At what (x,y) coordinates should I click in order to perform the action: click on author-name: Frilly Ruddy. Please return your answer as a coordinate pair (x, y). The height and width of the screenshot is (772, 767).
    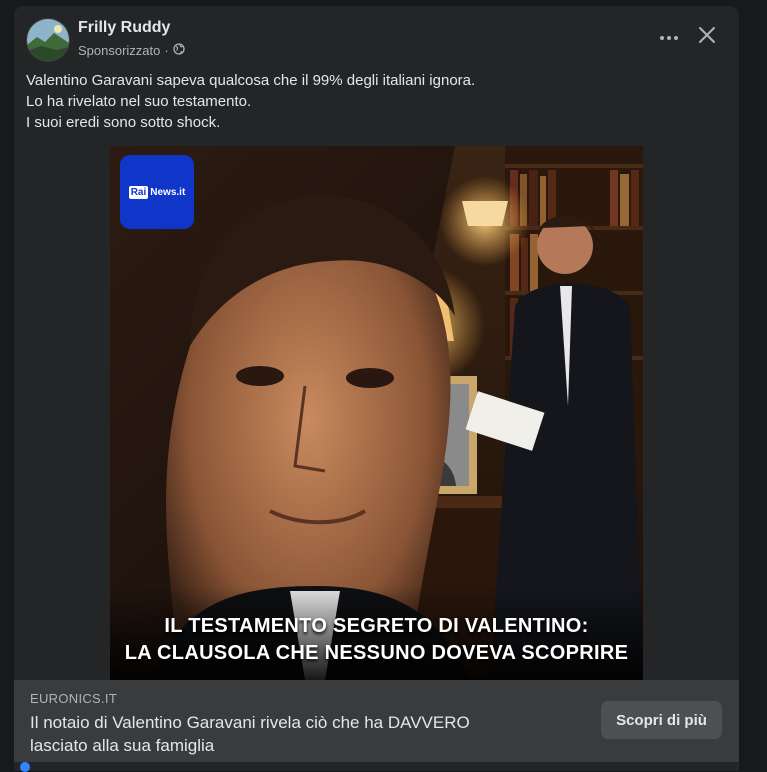
    Looking at the image, I should click on (124, 28).